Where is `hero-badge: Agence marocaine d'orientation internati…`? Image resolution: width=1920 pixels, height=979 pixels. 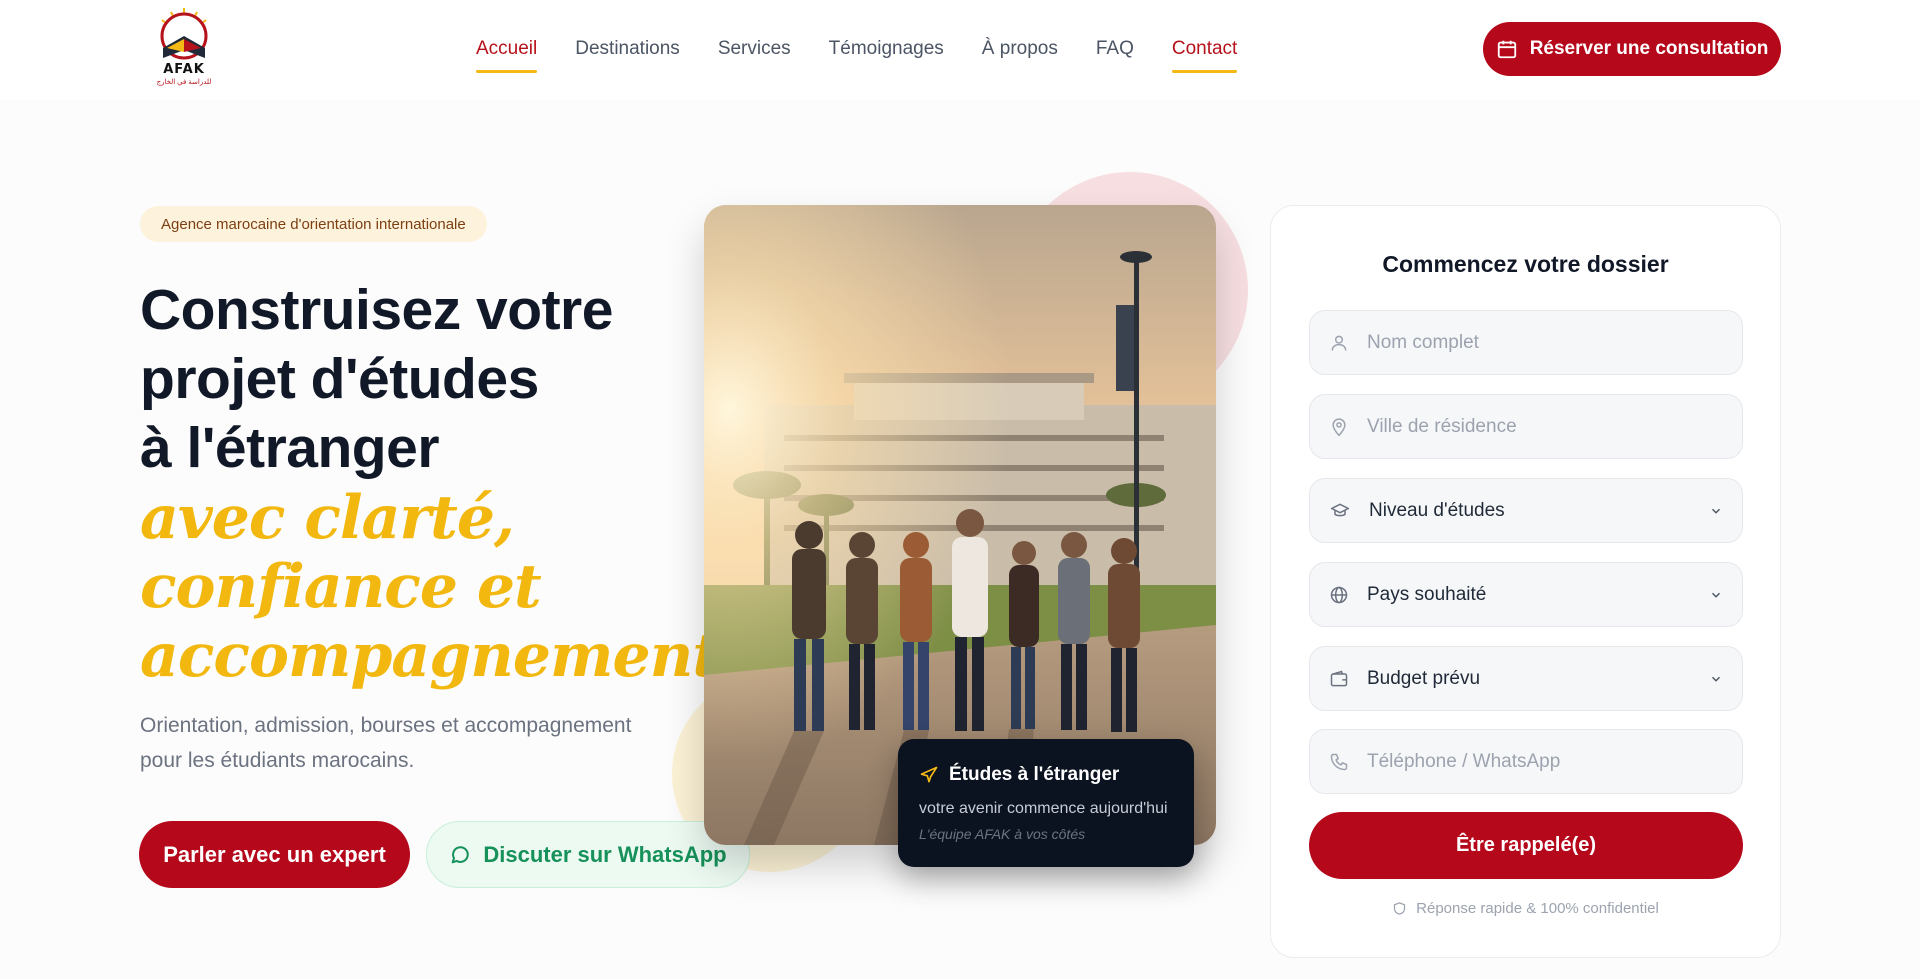 hero-badge: Agence marocaine d'orientation internati… is located at coordinates (313, 224).